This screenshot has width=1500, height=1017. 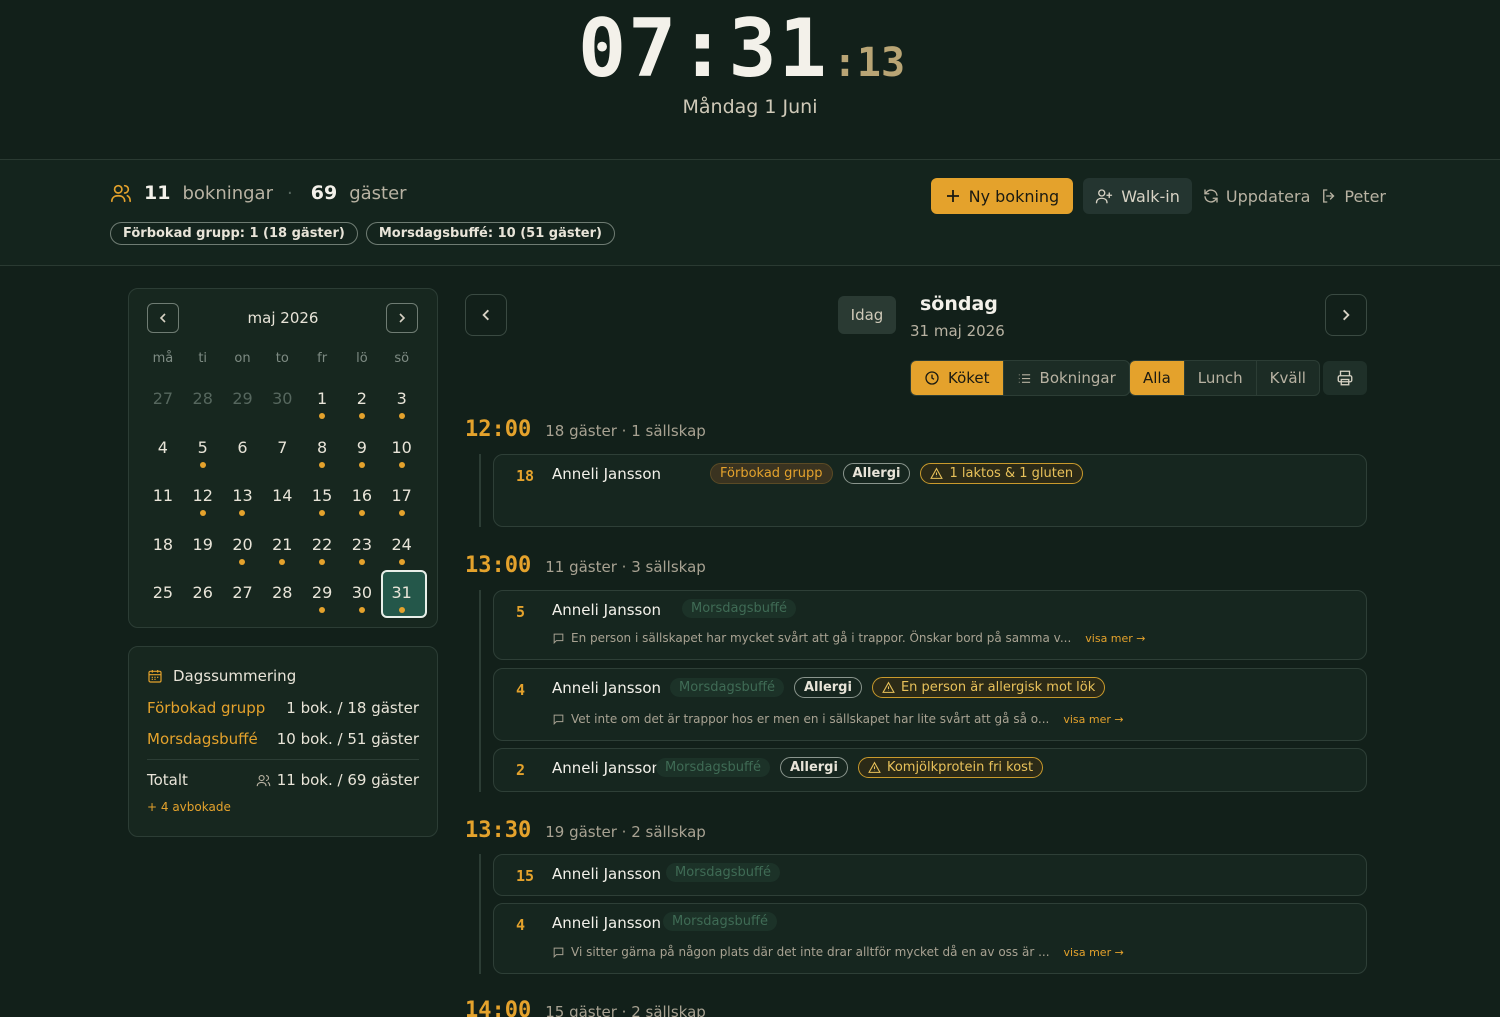 I want to click on time-slot-info: 19 gäster · 2 sällskap, so click(x=625, y=832).